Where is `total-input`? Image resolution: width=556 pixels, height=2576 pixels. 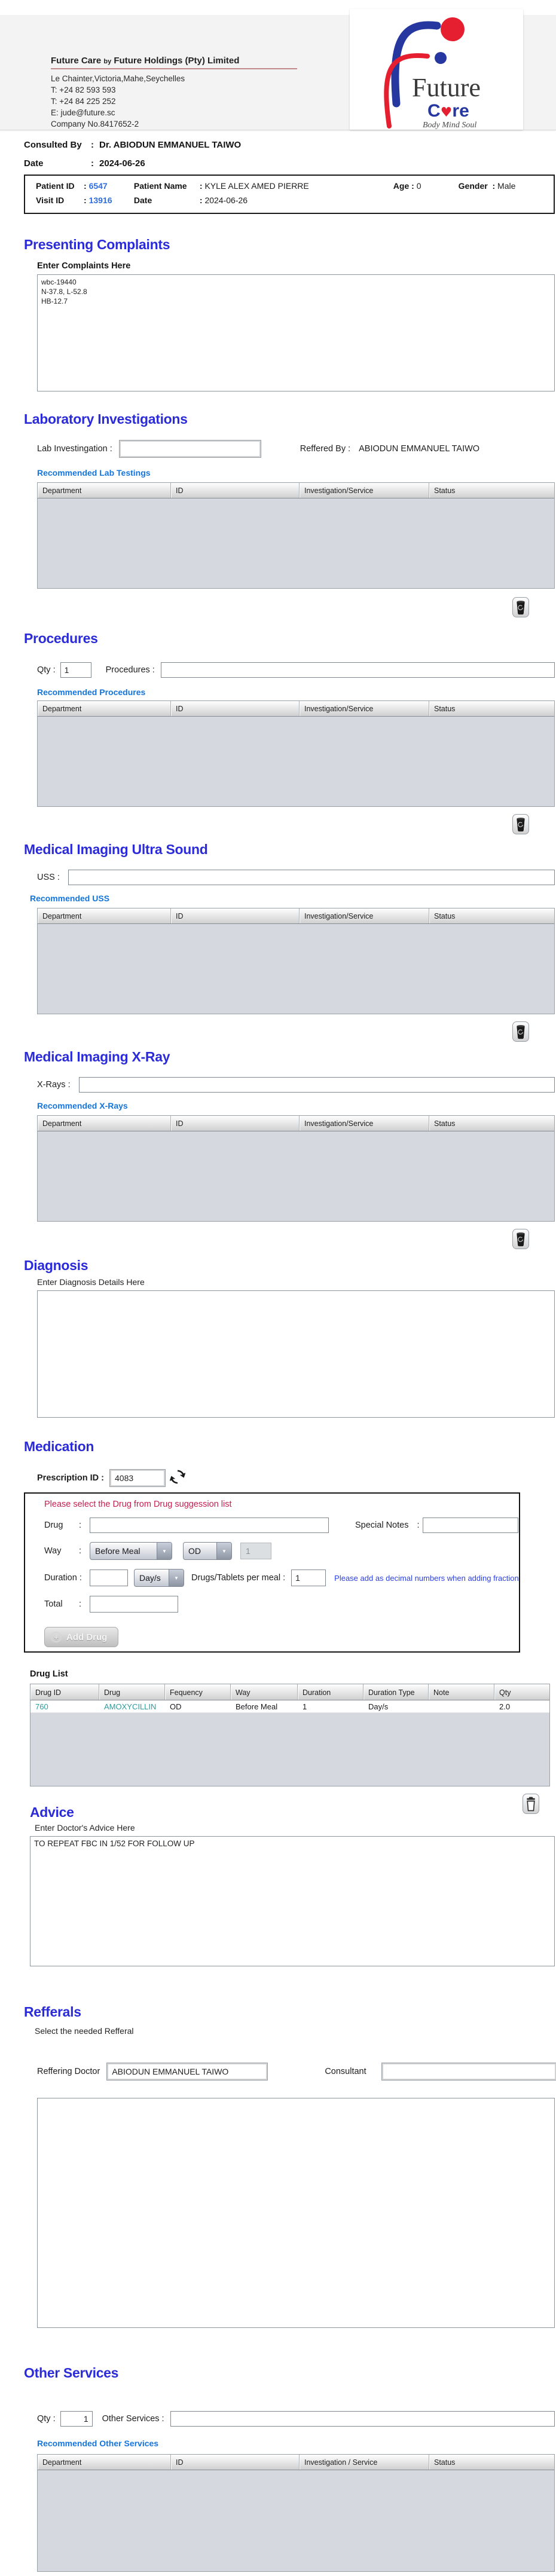 total-input is located at coordinates (134, 1604).